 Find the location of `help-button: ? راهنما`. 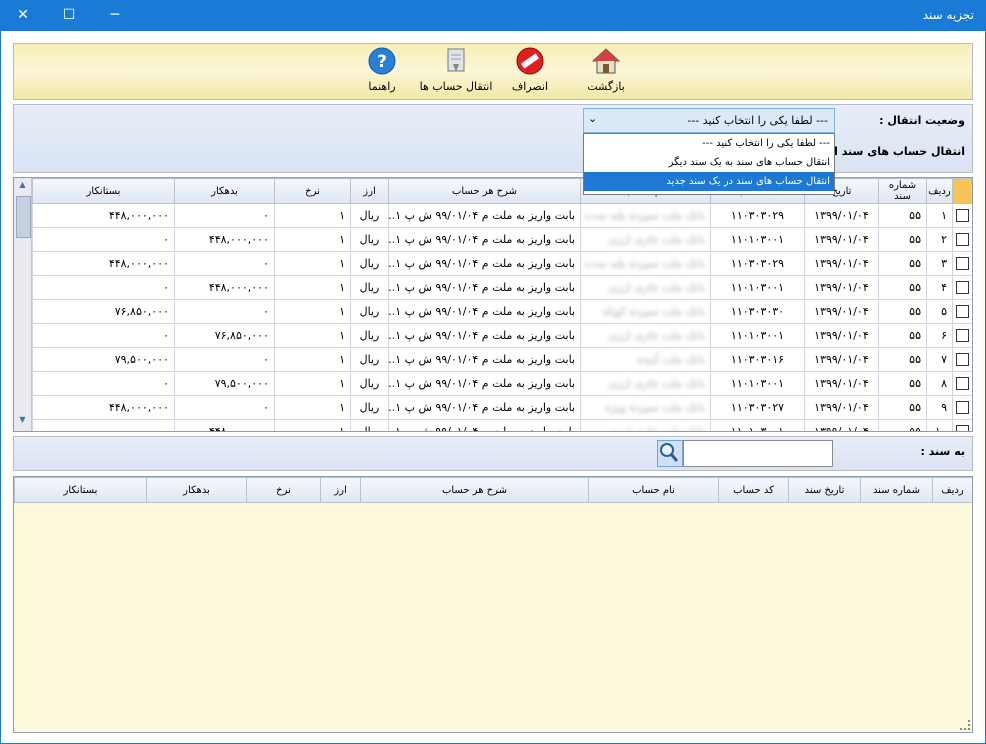

help-button: ? راهنما is located at coordinates (382, 72).